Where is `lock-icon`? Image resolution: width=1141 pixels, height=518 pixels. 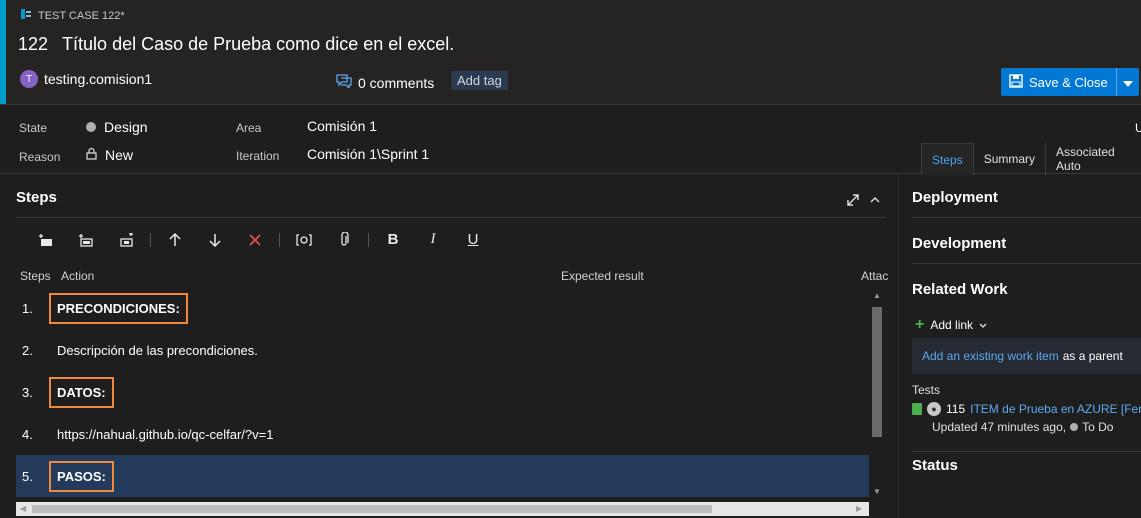 lock-icon is located at coordinates (91, 155).